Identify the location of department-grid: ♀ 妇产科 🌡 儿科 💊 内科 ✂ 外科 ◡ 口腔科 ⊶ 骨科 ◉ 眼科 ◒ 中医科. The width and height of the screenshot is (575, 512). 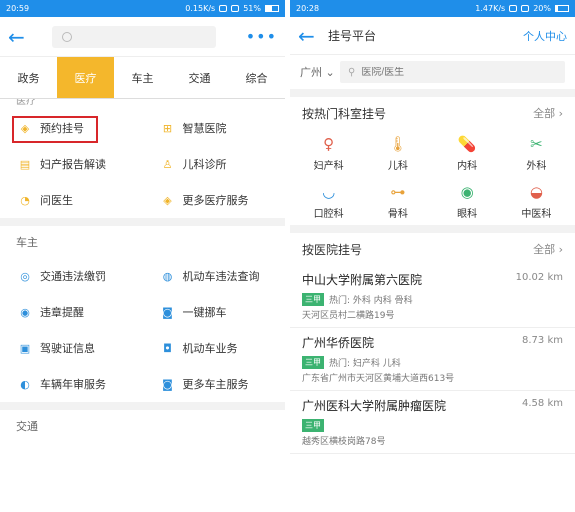
(432, 177).